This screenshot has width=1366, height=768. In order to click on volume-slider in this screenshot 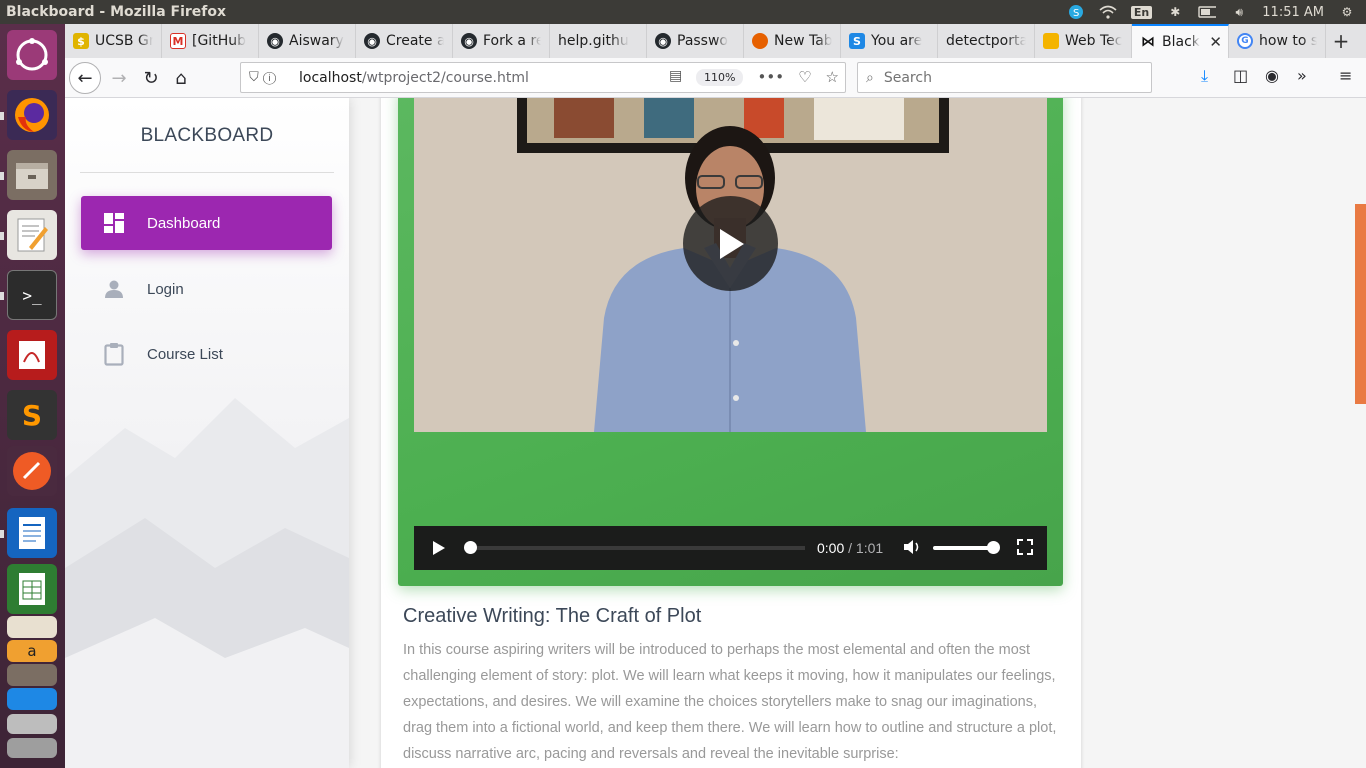, I will do `click(967, 547)`.